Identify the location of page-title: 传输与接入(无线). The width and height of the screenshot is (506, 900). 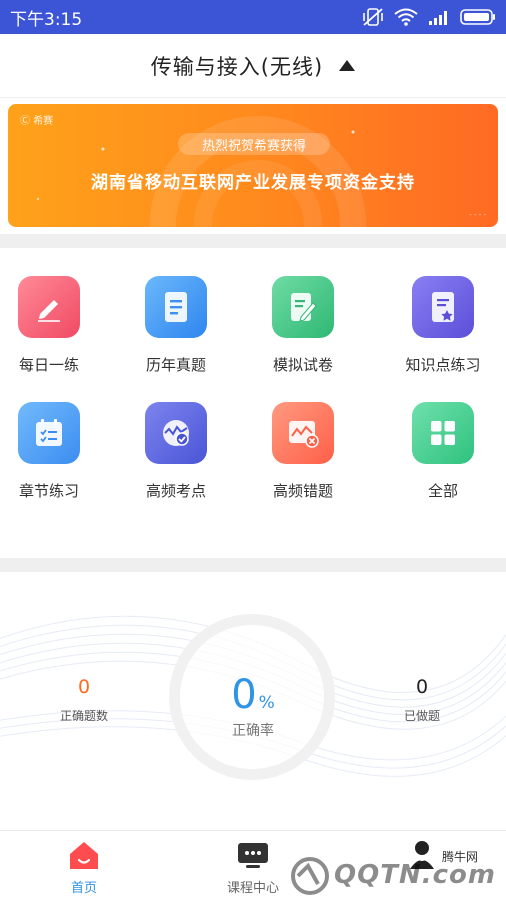
(237, 66).